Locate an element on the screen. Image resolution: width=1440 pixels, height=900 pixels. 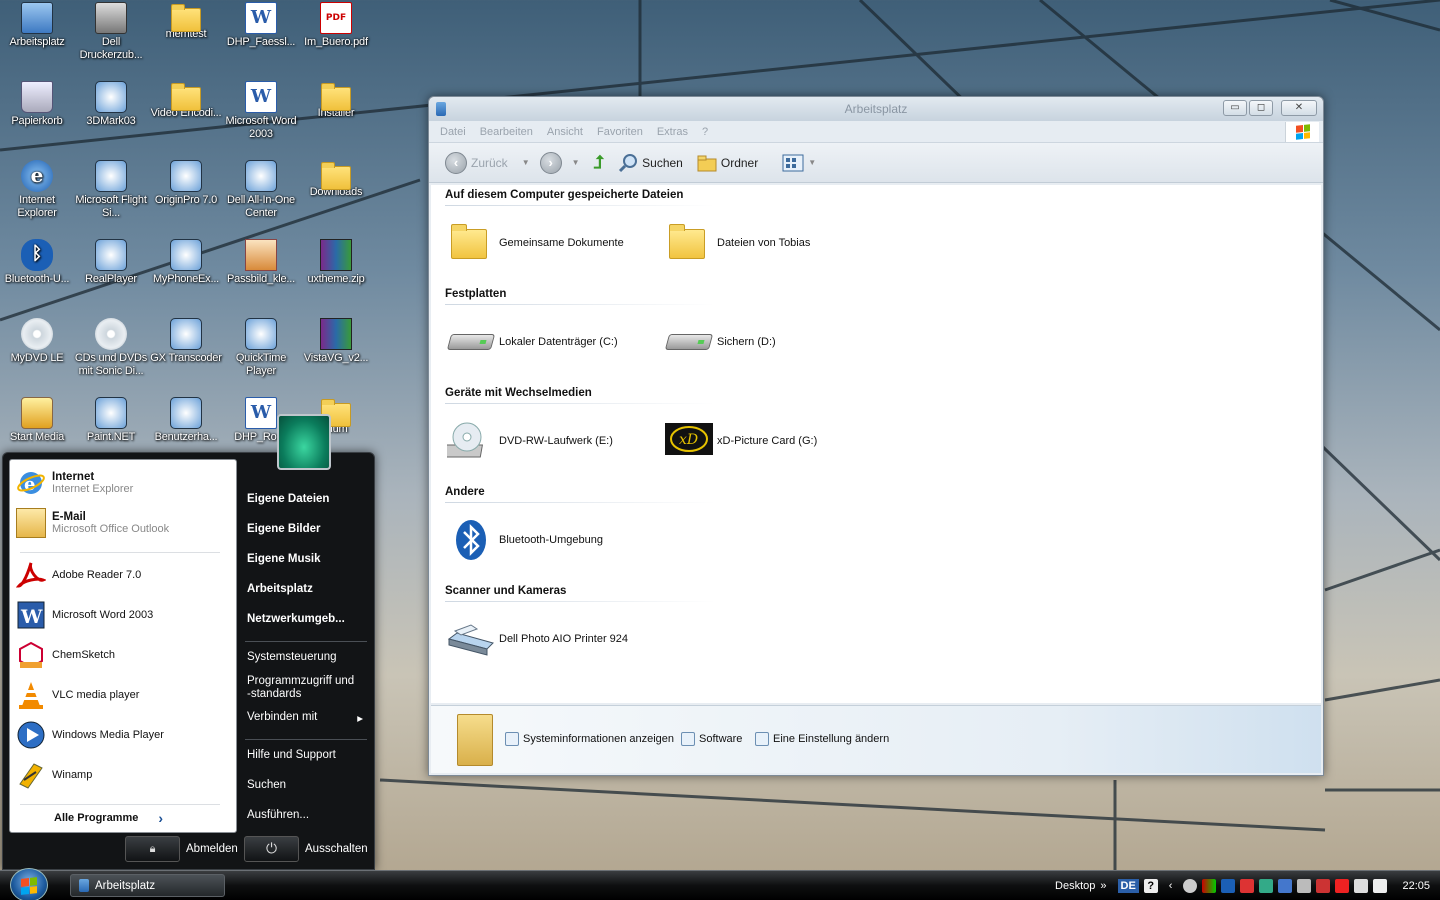
sysinfo-link: Systeminformationen anzeigen is located at coordinates (589, 739).